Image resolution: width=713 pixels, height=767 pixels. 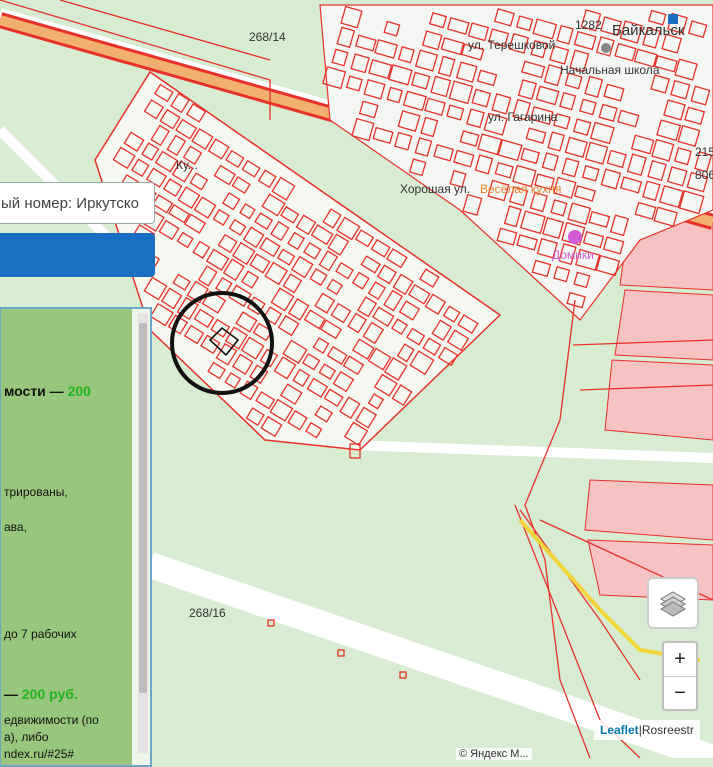 I want to click on zoom-control: + −, so click(x=680, y=676).